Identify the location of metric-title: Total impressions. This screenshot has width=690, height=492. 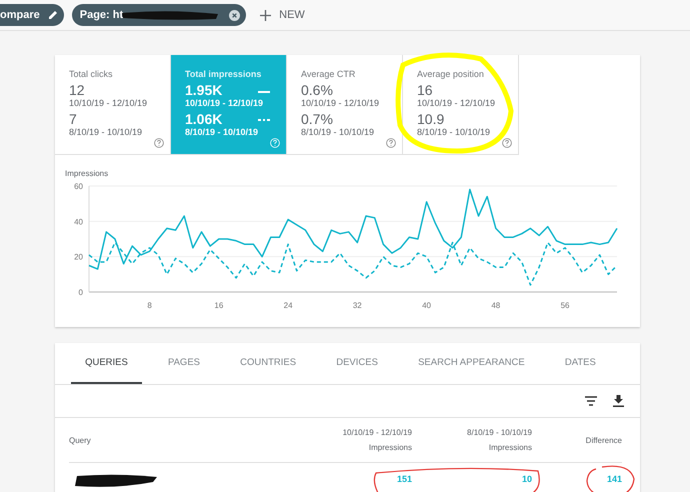
(223, 74).